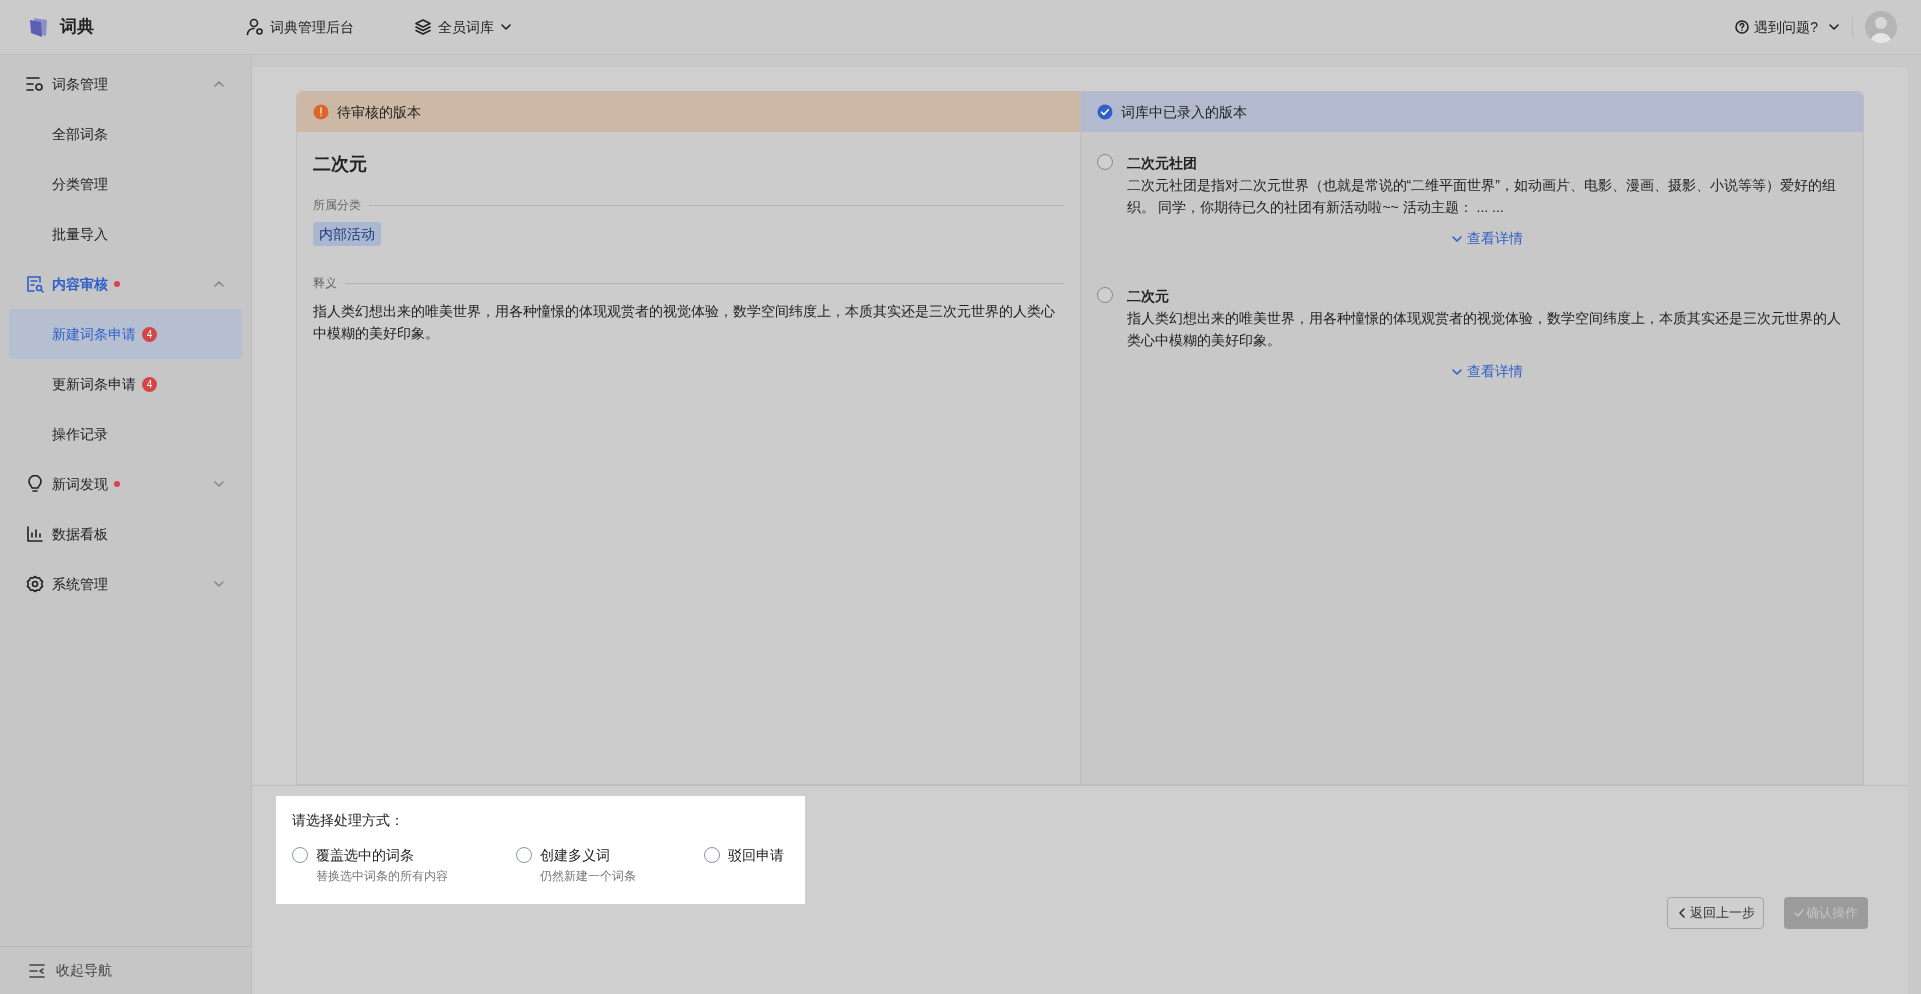 Image resolution: width=1921 pixels, height=994 pixels. What do you see at coordinates (94, 384) in the screenshot?
I see `sidebar-item-label: 更新词条申请` at bounding box center [94, 384].